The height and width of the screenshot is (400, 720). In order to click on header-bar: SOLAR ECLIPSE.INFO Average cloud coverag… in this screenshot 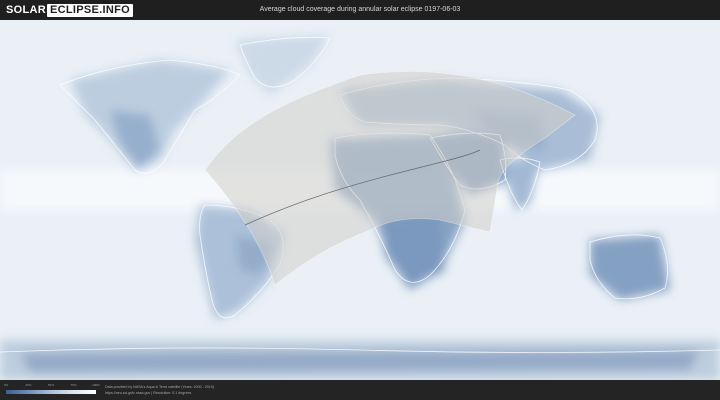, I will do `click(360, 10)`.